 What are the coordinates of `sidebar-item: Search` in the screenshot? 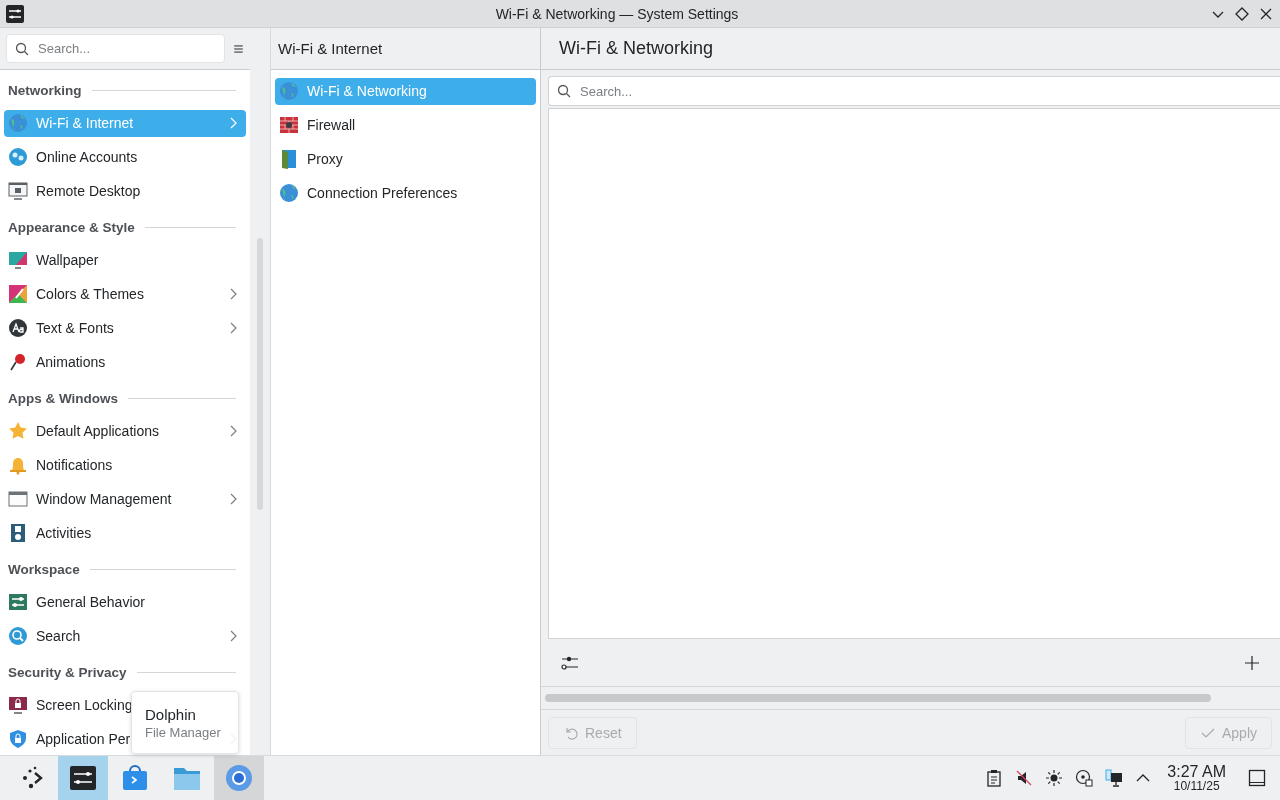 It's located at (125, 636).